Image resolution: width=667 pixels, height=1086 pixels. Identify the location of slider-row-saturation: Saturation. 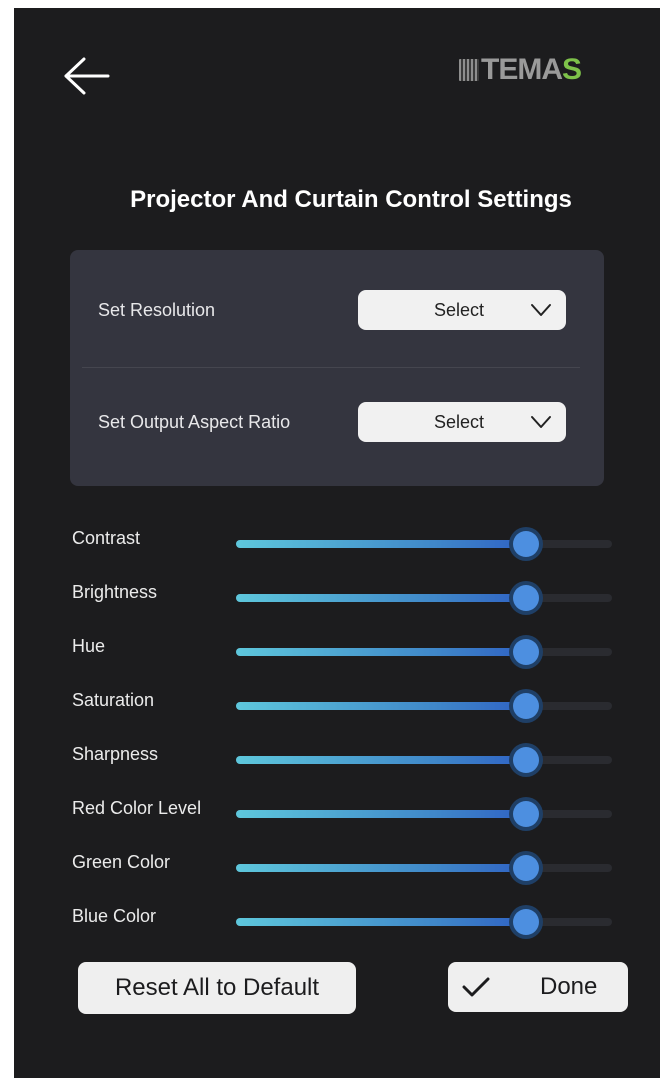
(337, 707).